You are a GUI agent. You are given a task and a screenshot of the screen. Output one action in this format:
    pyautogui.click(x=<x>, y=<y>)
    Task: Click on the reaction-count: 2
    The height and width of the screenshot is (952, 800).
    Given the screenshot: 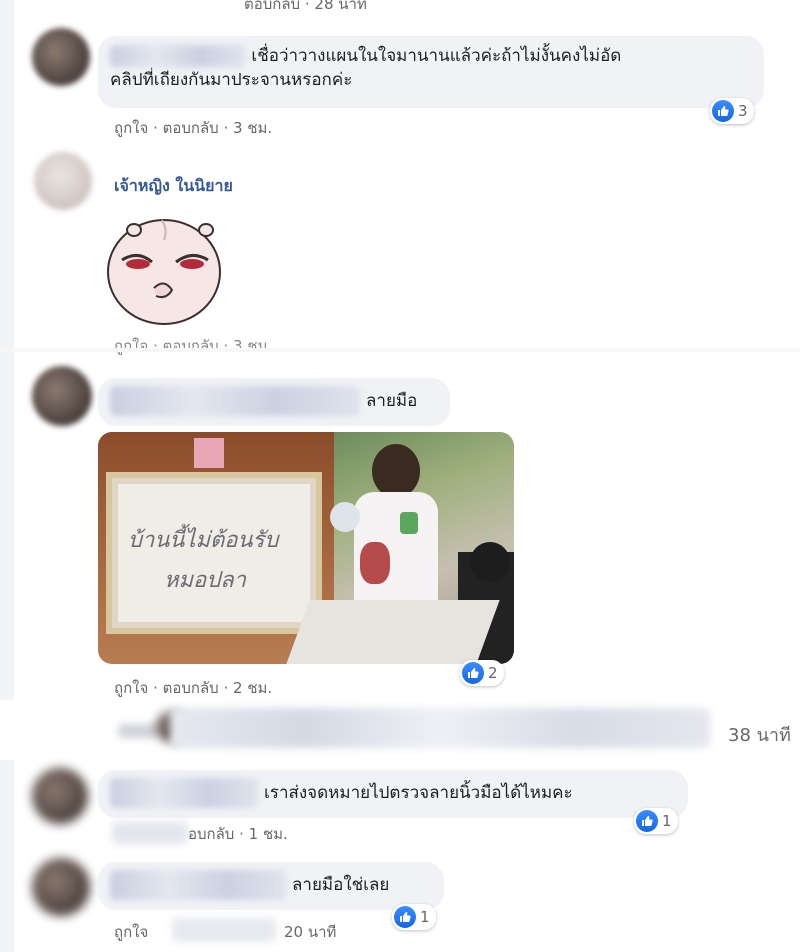 What is the action you would take?
    pyautogui.click(x=482, y=673)
    